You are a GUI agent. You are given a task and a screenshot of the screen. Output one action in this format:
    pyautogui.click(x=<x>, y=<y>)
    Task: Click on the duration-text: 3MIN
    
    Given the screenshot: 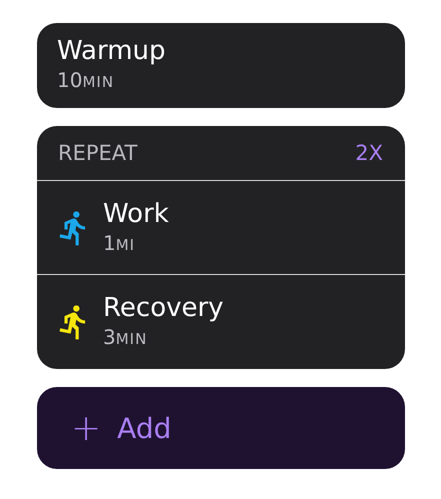 What is the action you would take?
    pyautogui.click(x=125, y=337)
    